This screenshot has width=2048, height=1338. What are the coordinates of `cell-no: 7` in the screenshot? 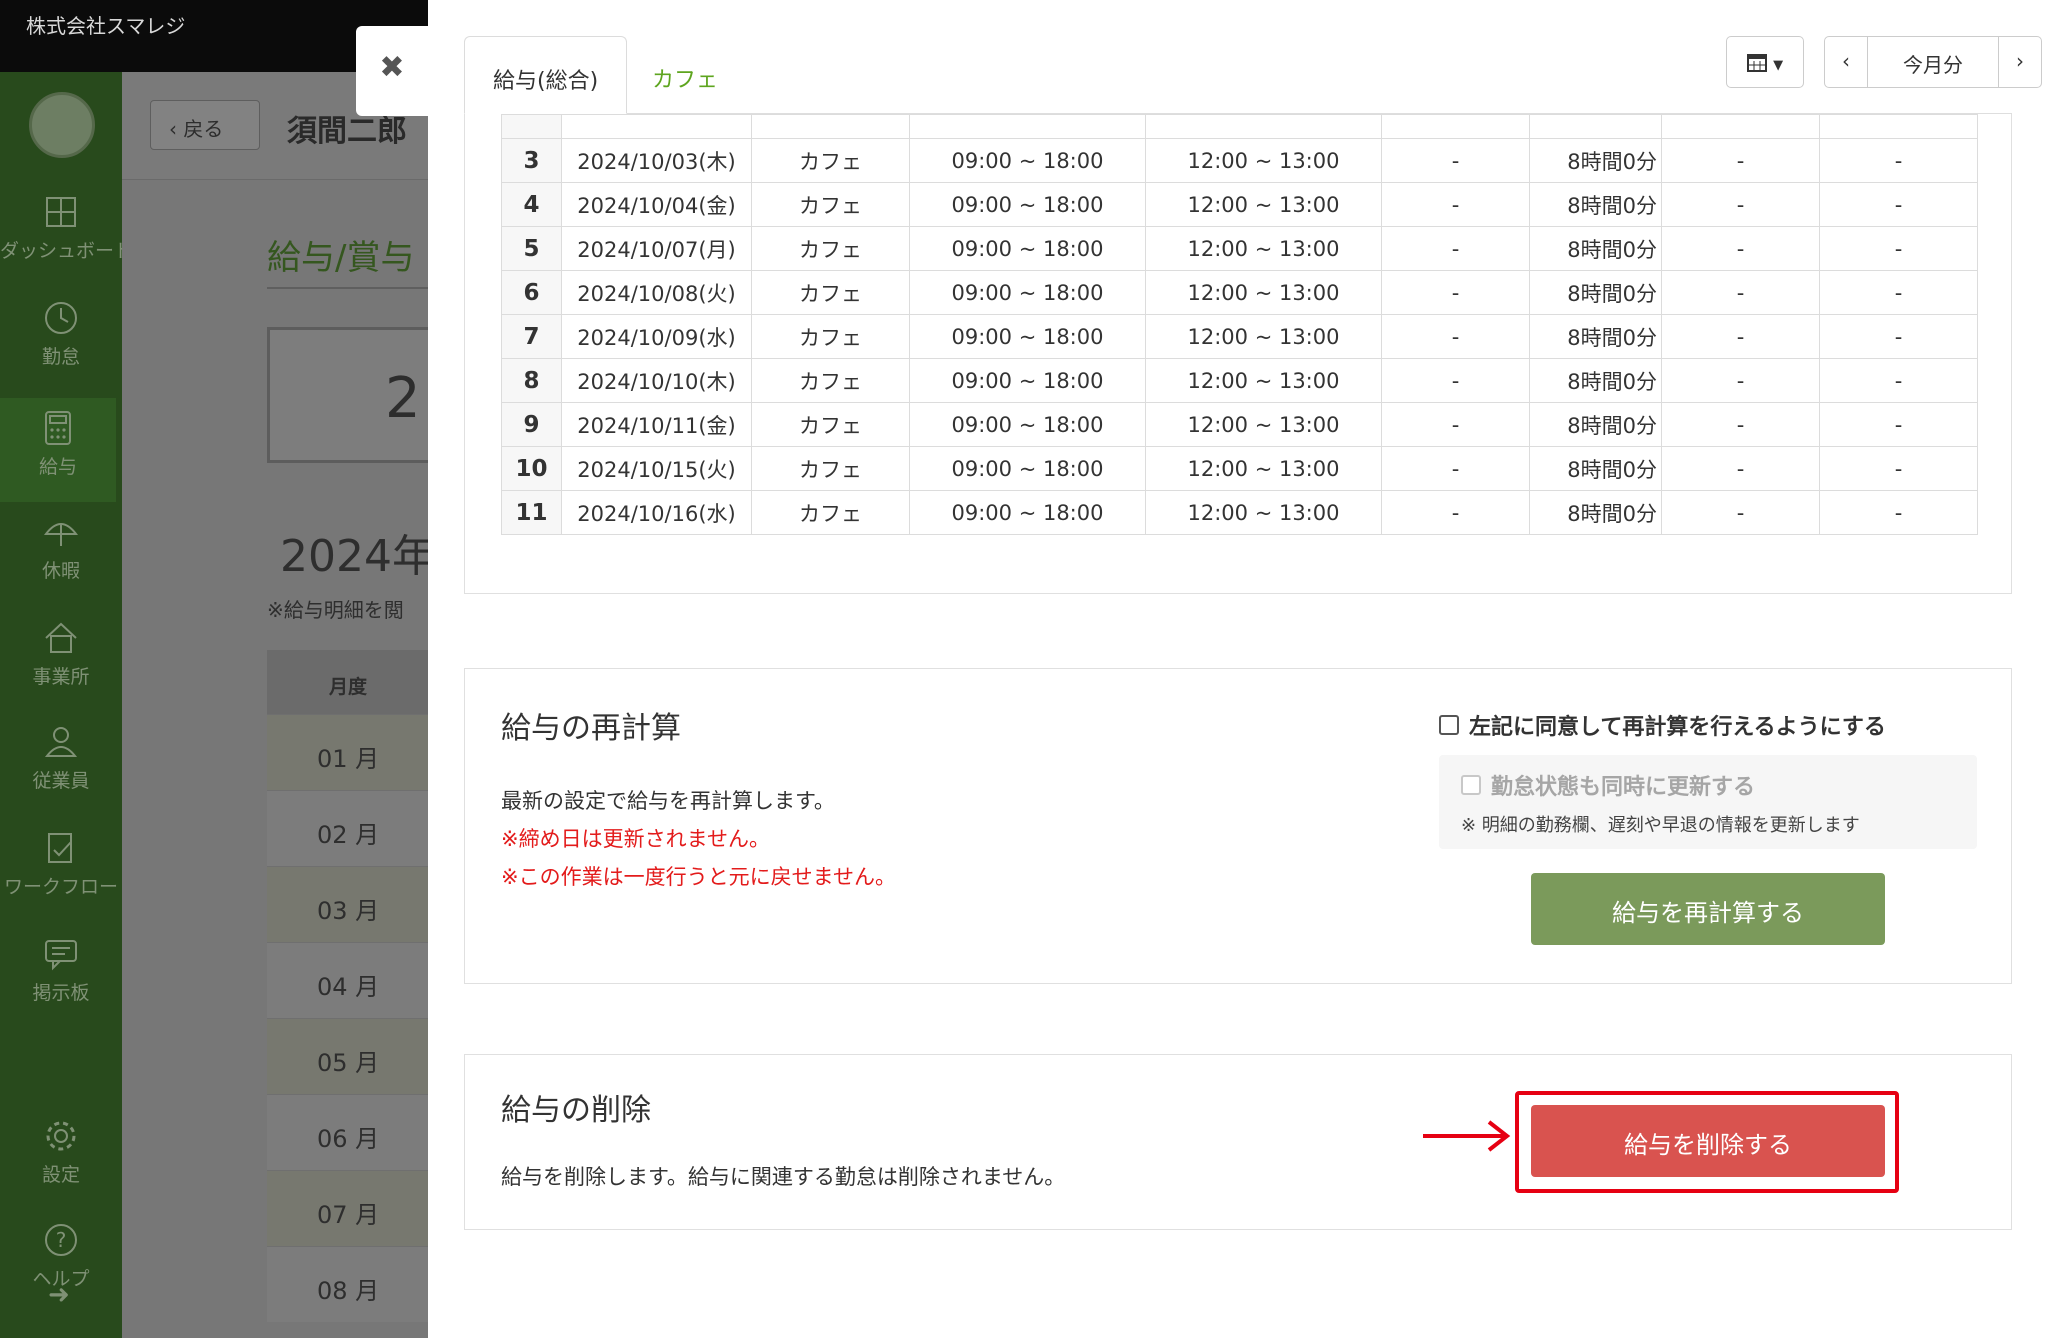 It's located at (531, 336).